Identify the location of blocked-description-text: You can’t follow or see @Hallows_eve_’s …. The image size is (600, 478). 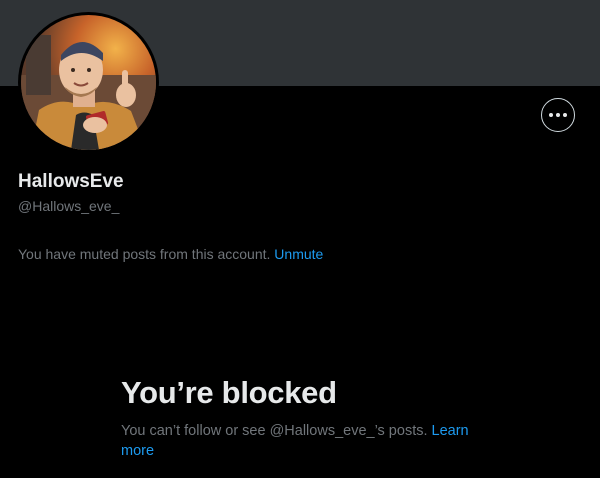
(274, 431).